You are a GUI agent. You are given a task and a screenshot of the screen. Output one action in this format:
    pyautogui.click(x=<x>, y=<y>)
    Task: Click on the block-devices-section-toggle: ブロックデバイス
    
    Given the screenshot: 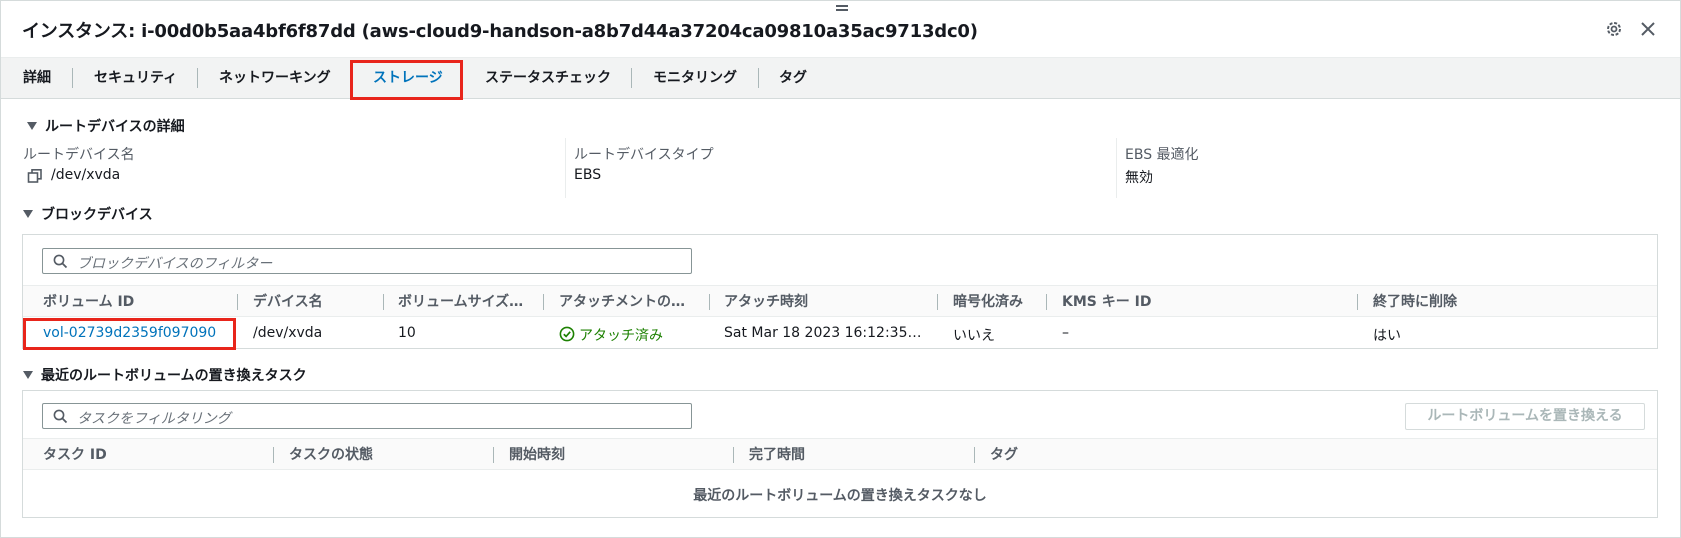 What is the action you would take?
    pyautogui.click(x=88, y=214)
    